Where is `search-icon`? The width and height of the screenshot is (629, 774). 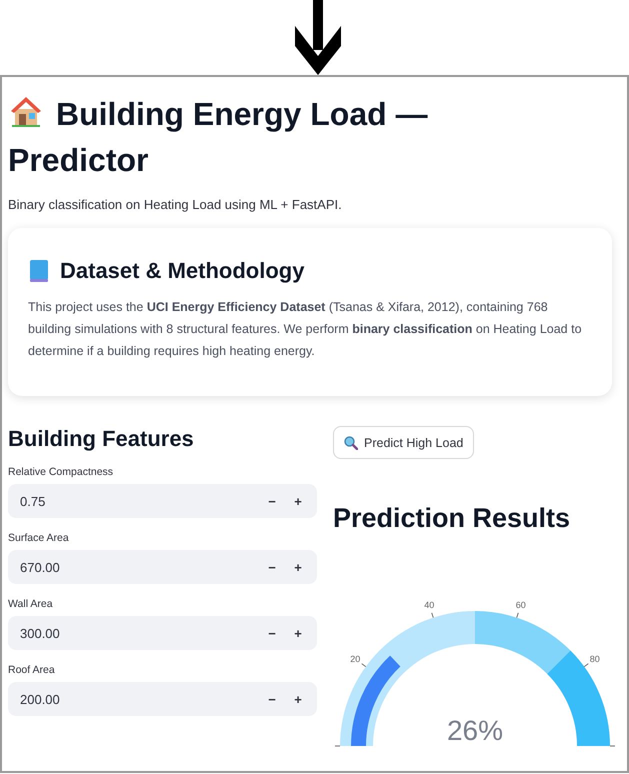
search-icon is located at coordinates (351, 443).